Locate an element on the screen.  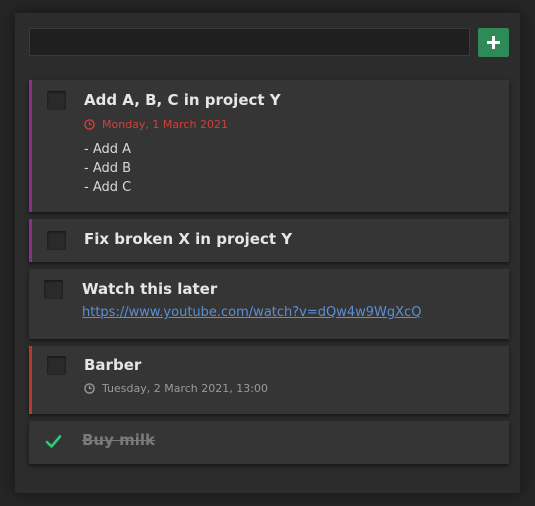
due-date-text: Tuesday, 2 March 2021, 13:00 is located at coordinates (185, 388).